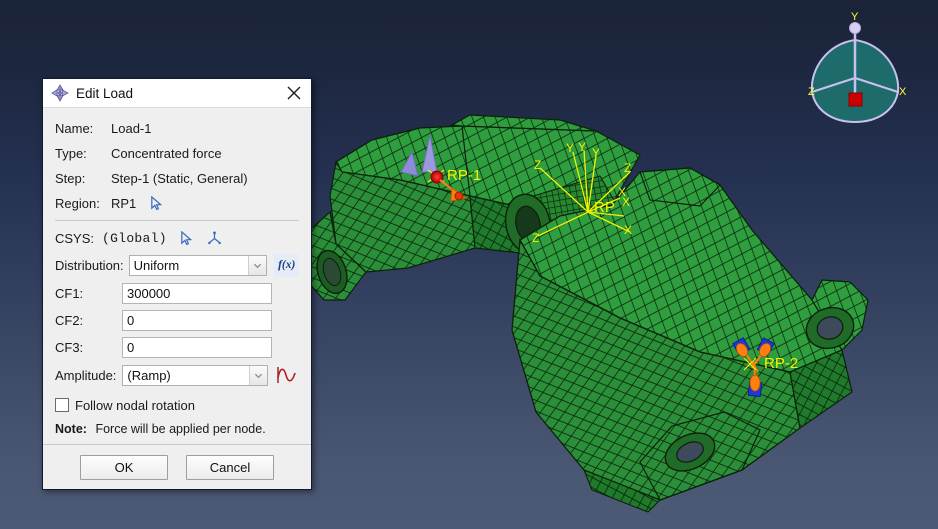  Describe the element at coordinates (69, 293) in the screenshot. I see `cf1-label: CF1:` at that location.